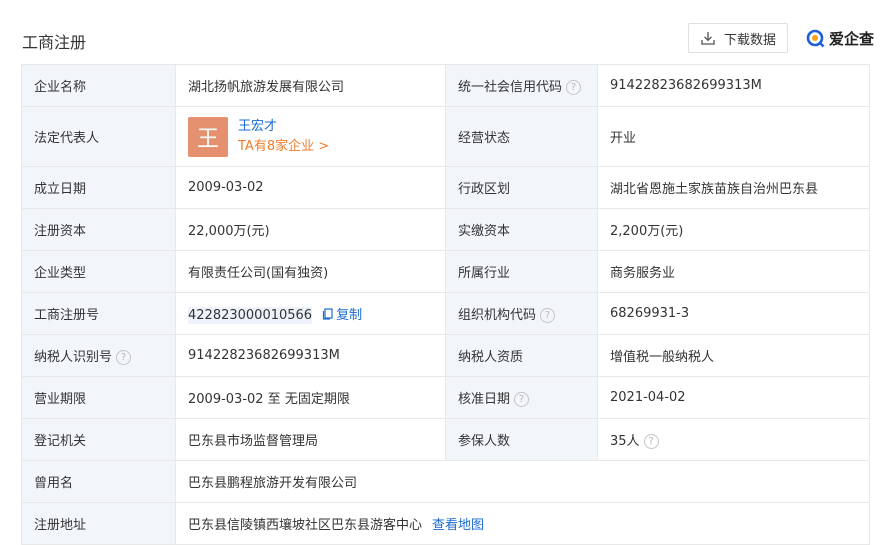 The width and height of the screenshot is (890, 545). Describe the element at coordinates (310, 187) in the screenshot. I see `founded-date-value: 2009-03-02` at that location.